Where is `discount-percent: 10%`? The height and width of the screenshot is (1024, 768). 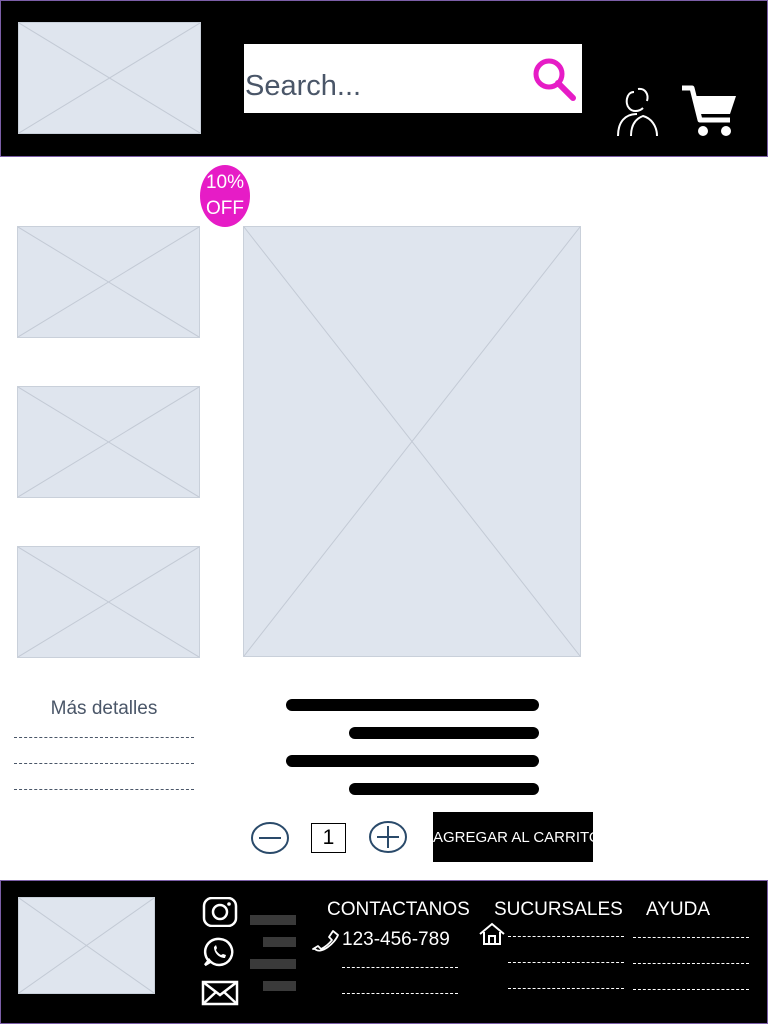
discount-percent: 10% is located at coordinates (225, 182).